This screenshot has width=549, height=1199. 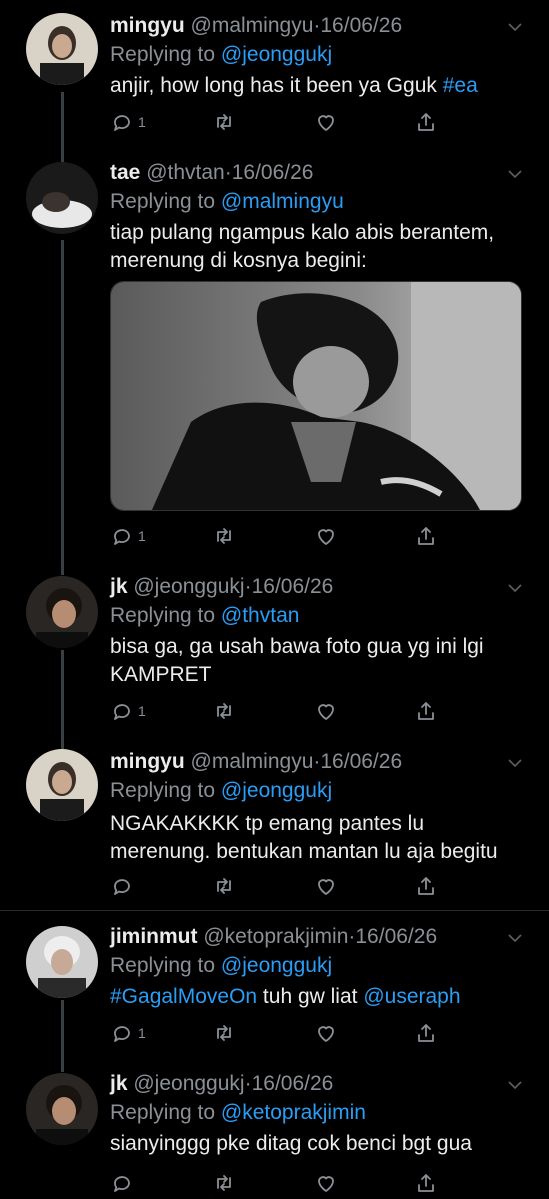 I want to click on replying-mention: @malmingyu, so click(x=282, y=201).